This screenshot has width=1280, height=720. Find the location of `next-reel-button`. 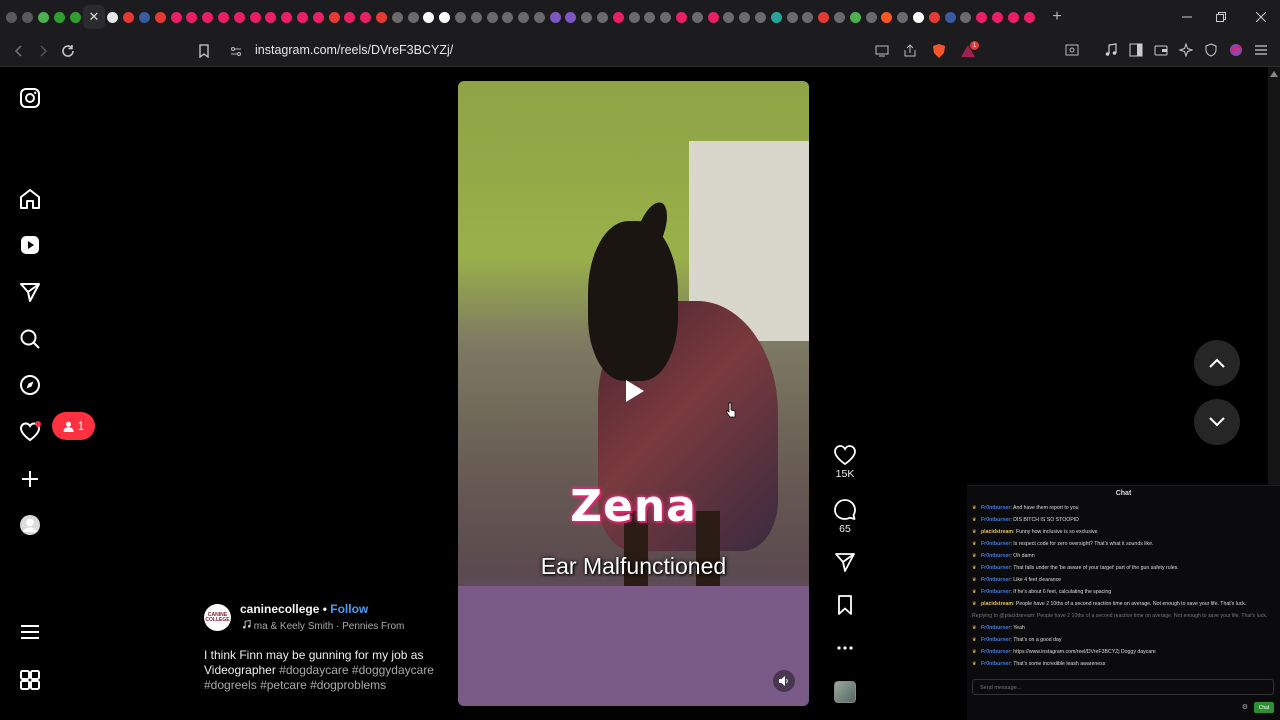

next-reel-button is located at coordinates (1217, 422).